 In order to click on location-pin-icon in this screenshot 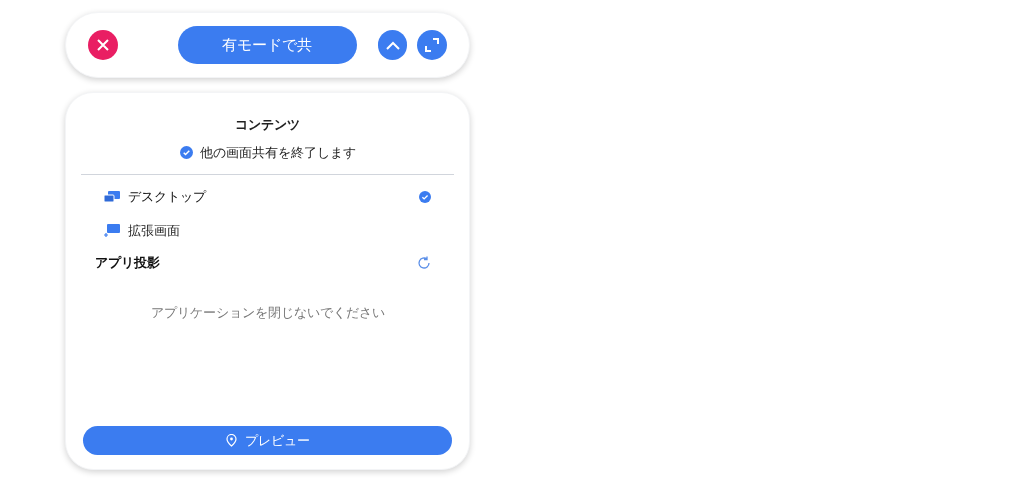, I will do `click(231, 440)`.